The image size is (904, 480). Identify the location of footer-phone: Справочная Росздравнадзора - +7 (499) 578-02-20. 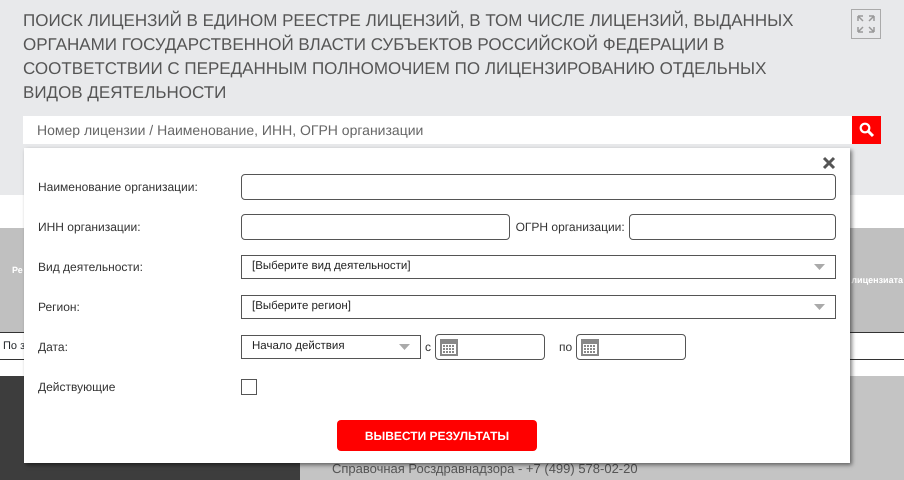
(485, 469).